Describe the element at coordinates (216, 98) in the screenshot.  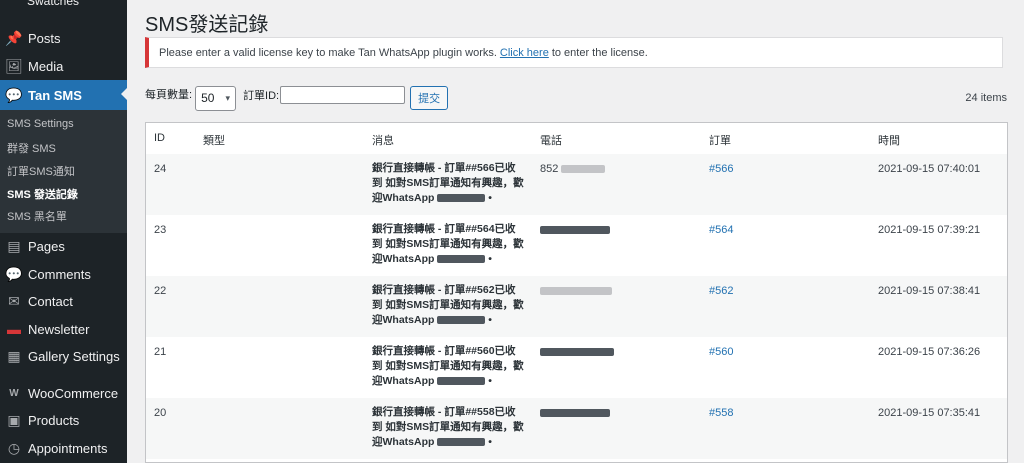
I see `per-page-select: 50 ▾` at that location.